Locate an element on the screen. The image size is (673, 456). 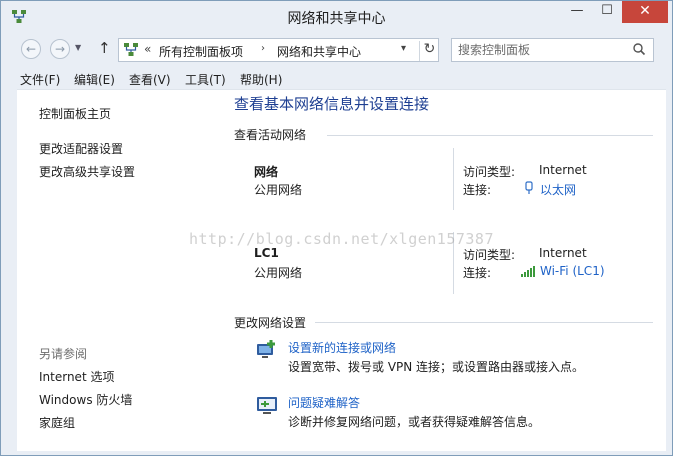
change-settings-header: 更改网络设置 is located at coordinates (270, 323).